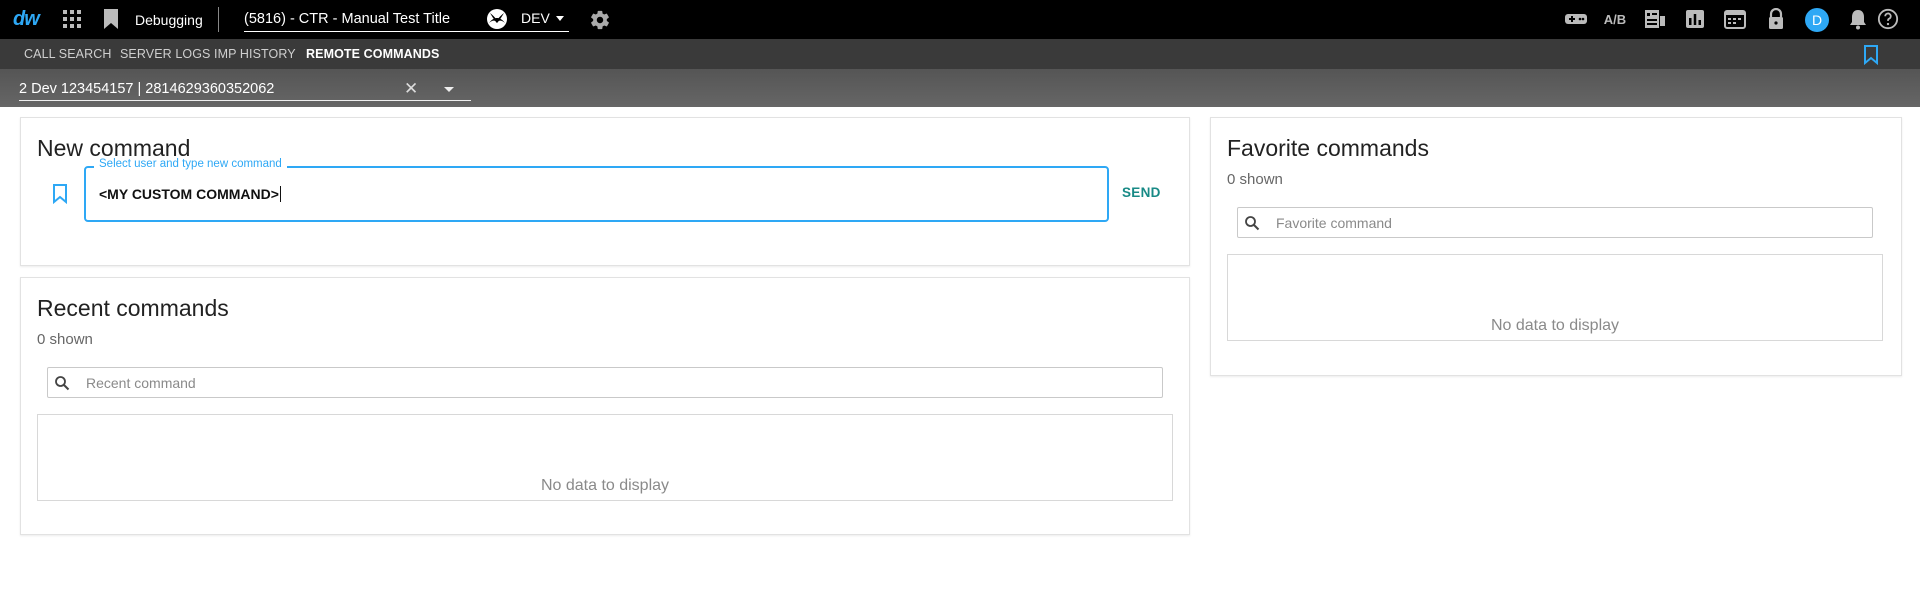 The height and width of the screenshot is (613, 1920). Describe the element at coordinates (587, 383) in the screenshot. I see `recent-command-search-input` at that location.